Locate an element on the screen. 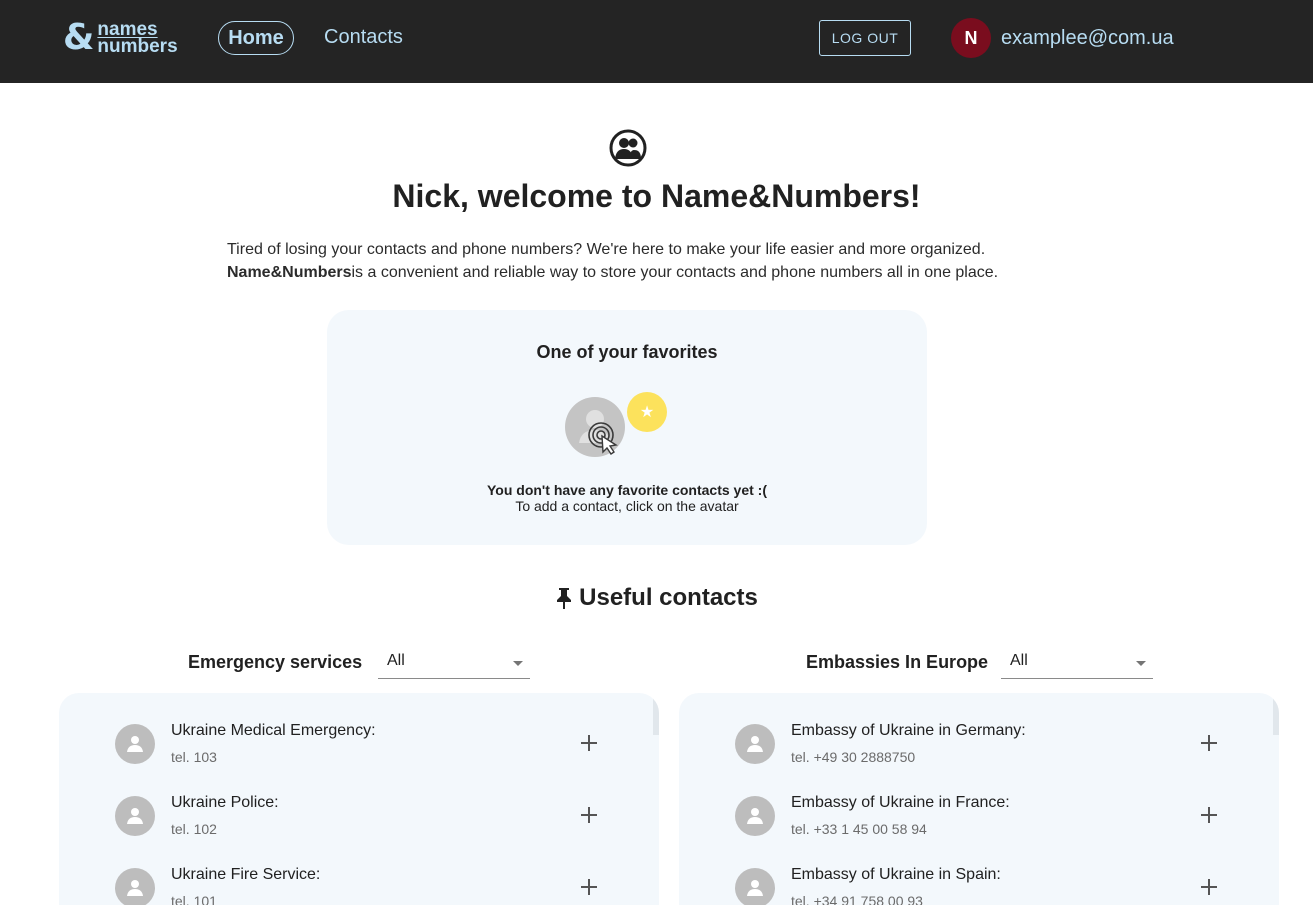 The width and height of the screenshot is (1313, 905). contact-phone: tel. +49 30 2888750 is located at coordinates (853, 757).